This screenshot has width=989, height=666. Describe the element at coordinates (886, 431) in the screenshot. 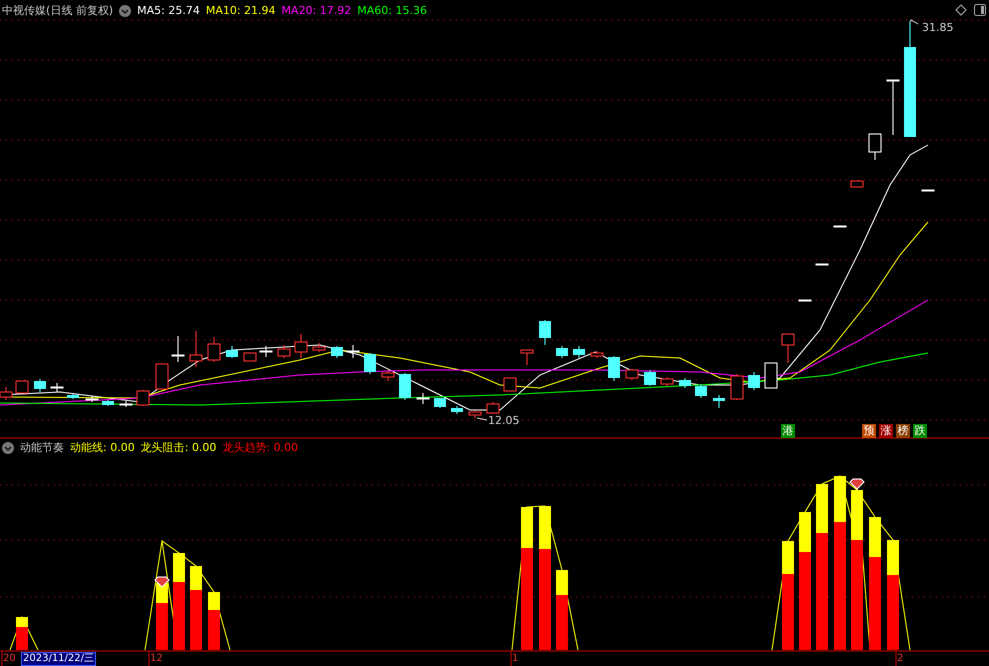

I see `tag-badge: 涨` at that location.